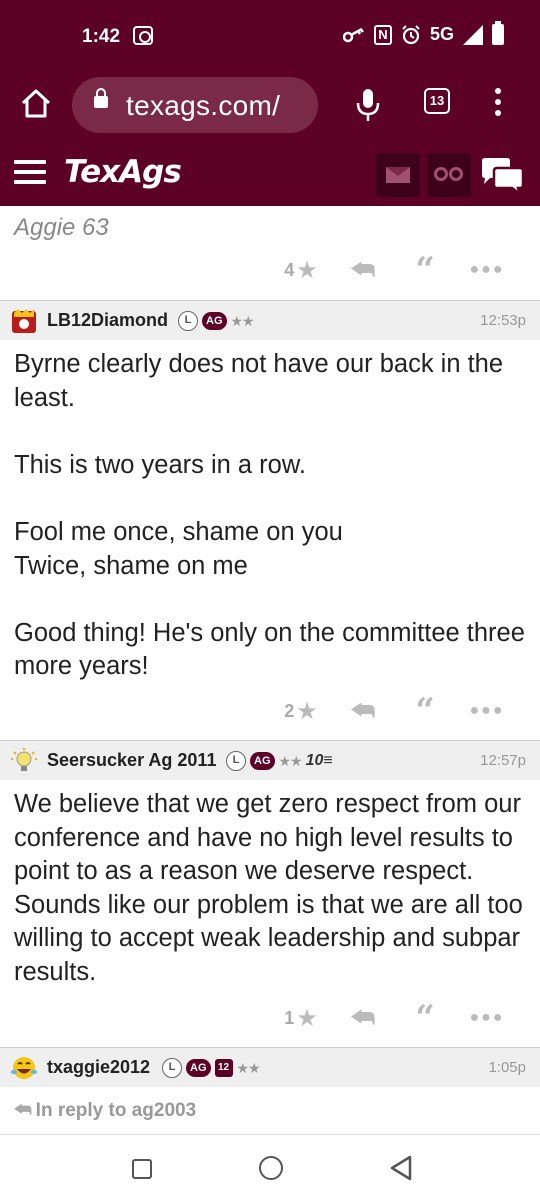  Describe the element at coordinates (507, 1067) in the screenshot. I see `post-time: 1:05p` at that location.